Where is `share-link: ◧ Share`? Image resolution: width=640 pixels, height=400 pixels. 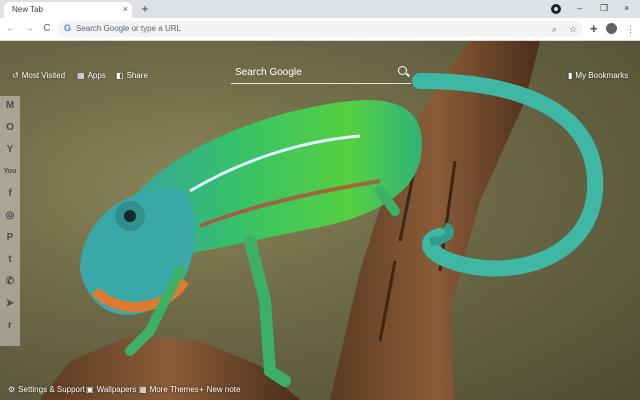 share-link: ◧ Share is located at coordinates (132, 75).